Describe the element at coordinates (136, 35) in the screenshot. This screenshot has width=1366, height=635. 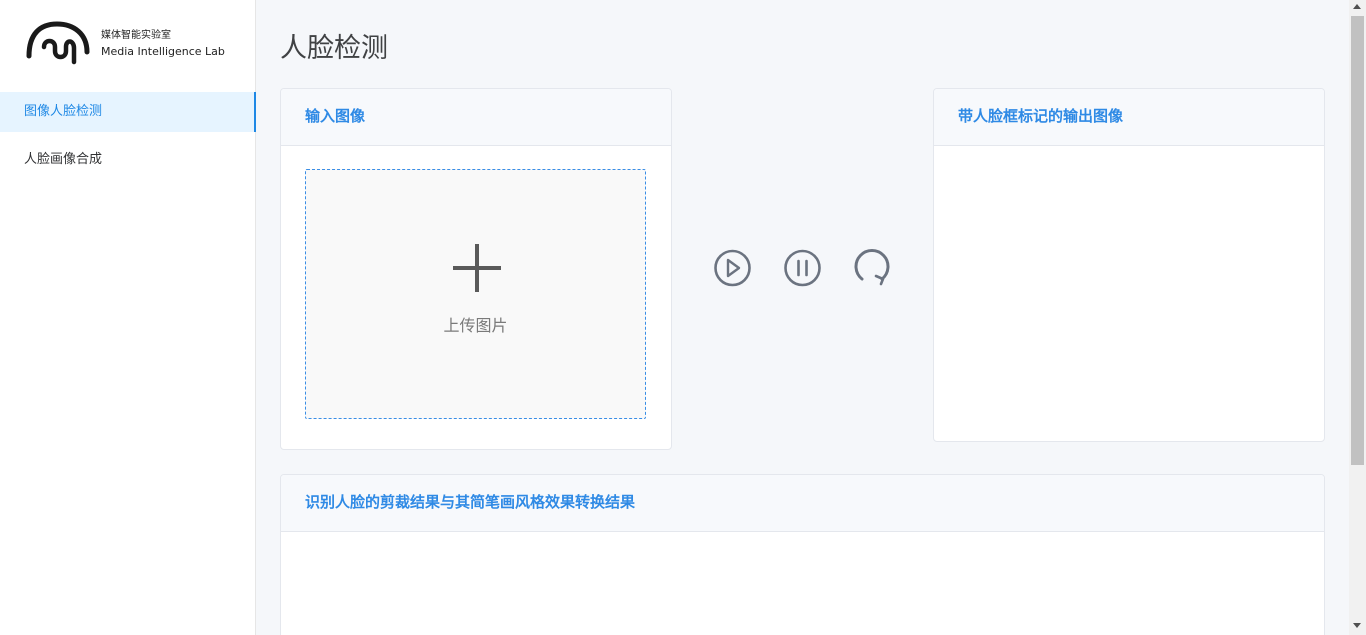
I see `lab-name-cn: 媒体智能实验室` at that location.